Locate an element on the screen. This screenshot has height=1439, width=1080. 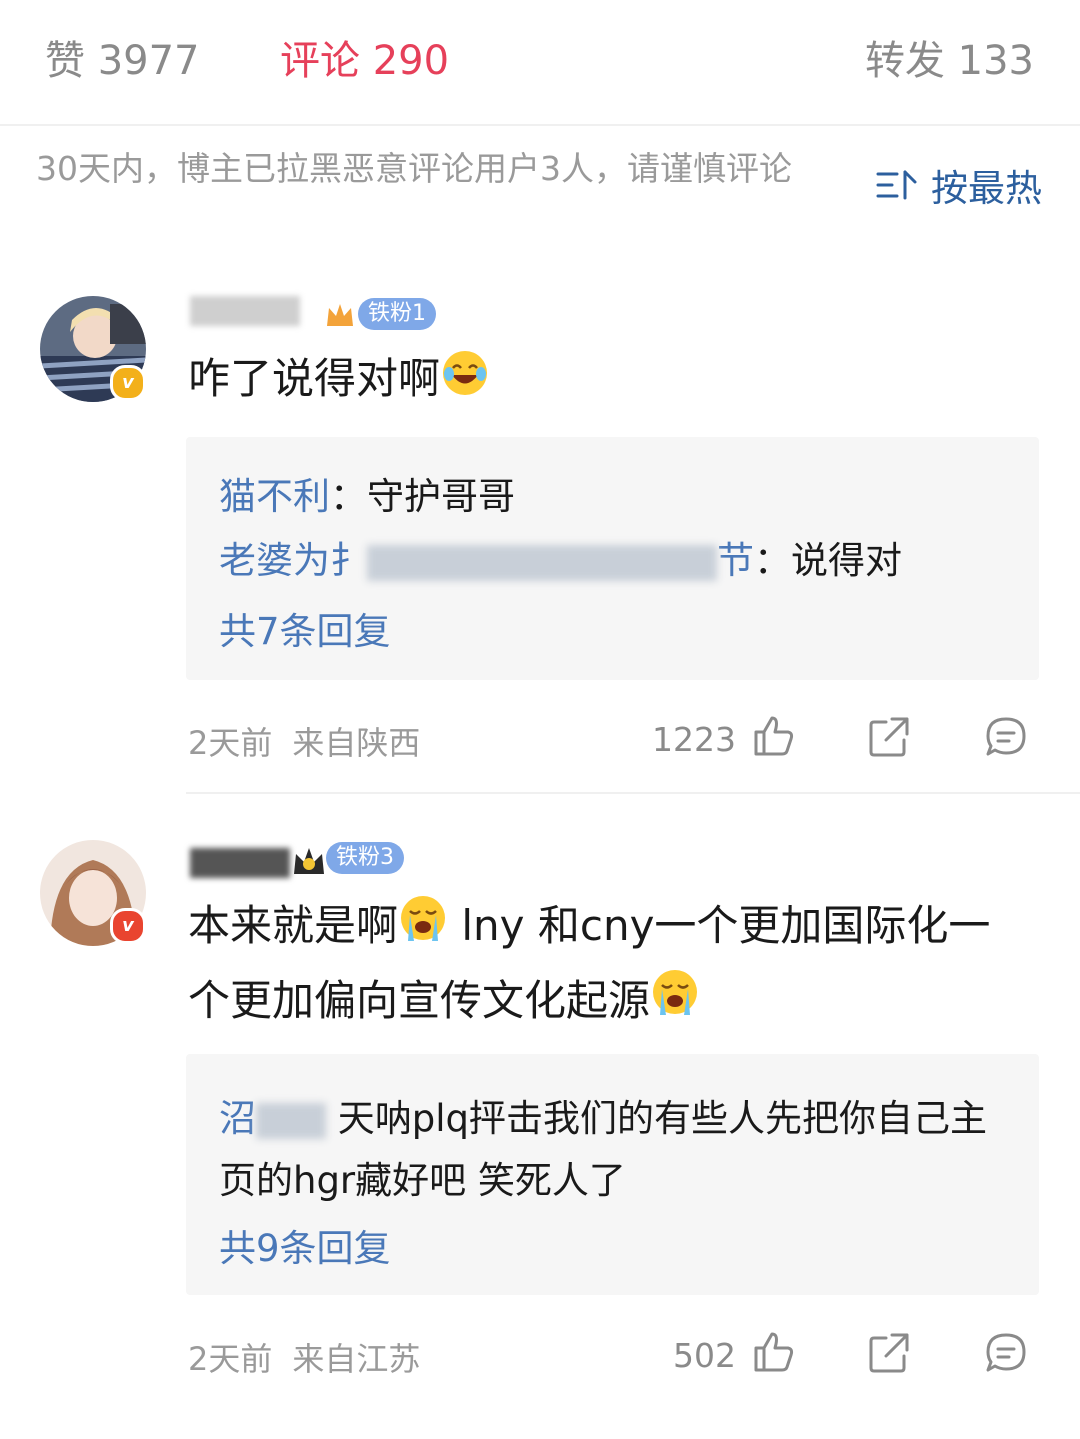
reply-content: 守护哥哥 is located at coordinates (441, 496).